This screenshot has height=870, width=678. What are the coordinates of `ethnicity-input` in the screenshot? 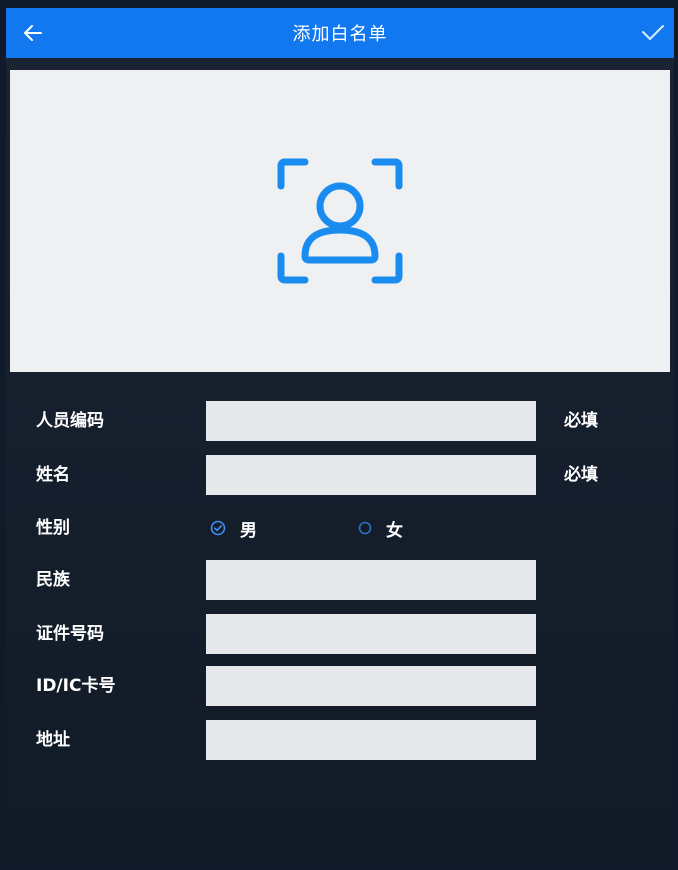 It's located at (371, 580).